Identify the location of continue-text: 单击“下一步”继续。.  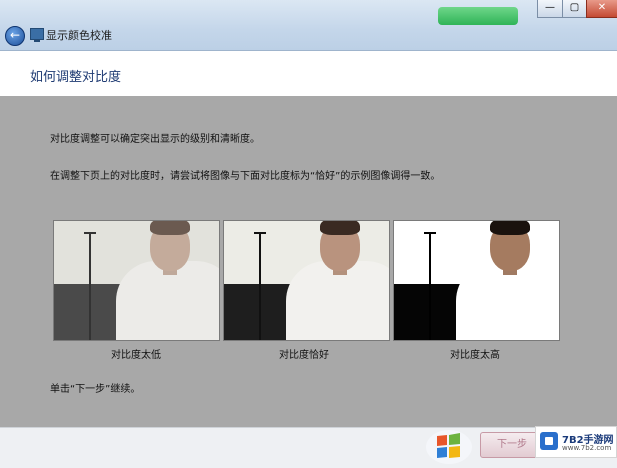
(95, 389).